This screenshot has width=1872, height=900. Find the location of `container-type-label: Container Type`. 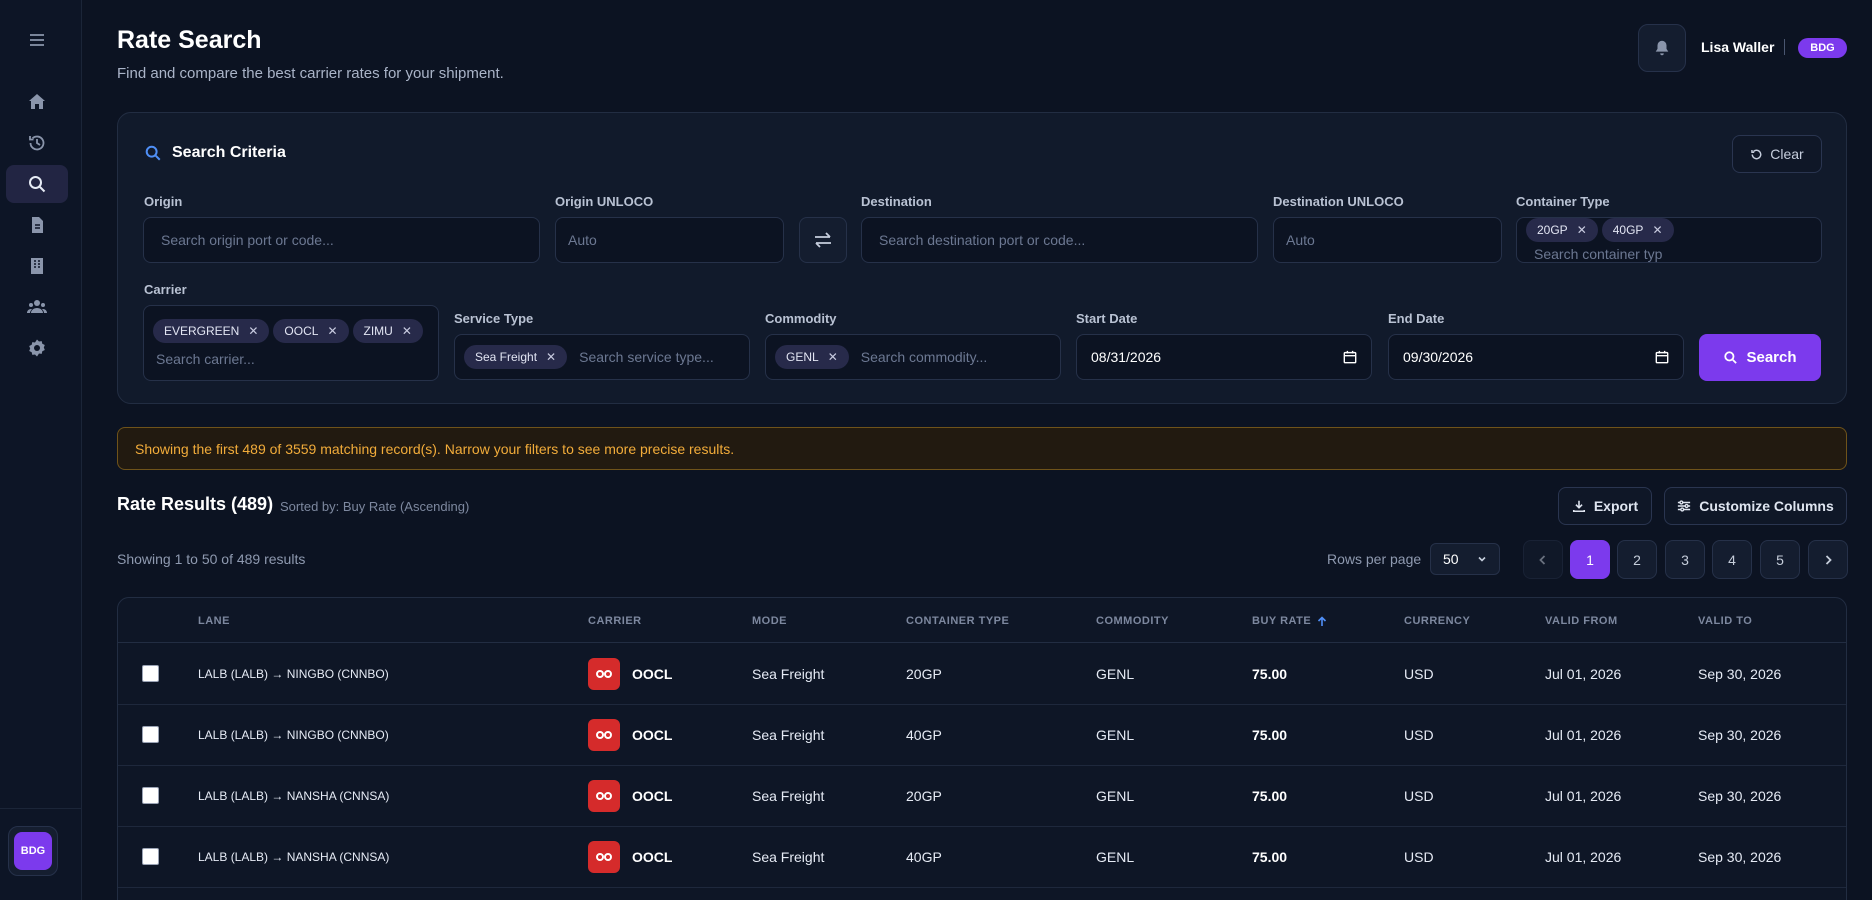

container-type-label: Container Type is located at coordinates (1563, 201).